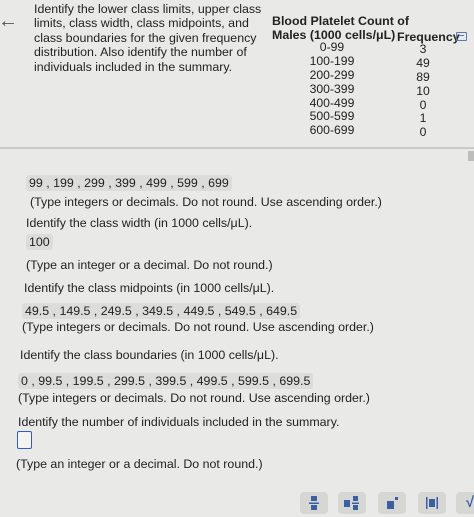 The width and height of the screenshot is (474, 517). Describe the element at coordinates (423, 76) in the screenshot. I see `frequency-cell: 89` at that location.